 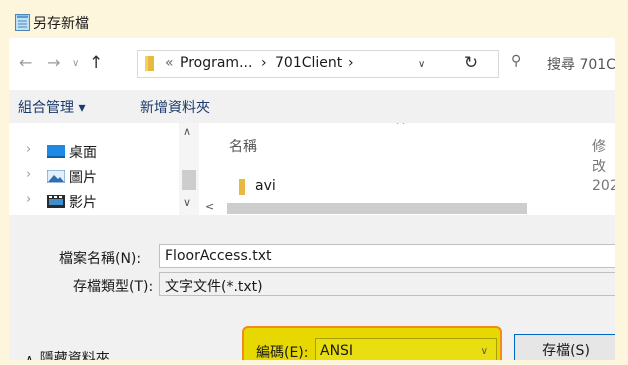 What do you see at coordinates (175, 107) in the screenshot?
I see `new-folder-button: 新增資料夾` at bounding box center [175, 107].